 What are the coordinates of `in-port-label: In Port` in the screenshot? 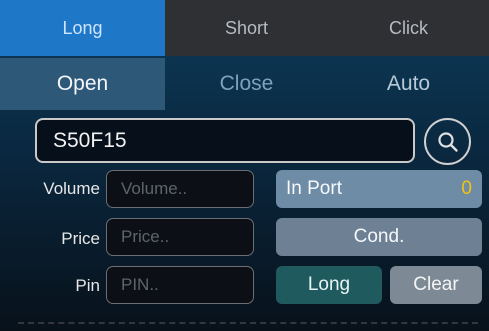 It's located at (314, 188).